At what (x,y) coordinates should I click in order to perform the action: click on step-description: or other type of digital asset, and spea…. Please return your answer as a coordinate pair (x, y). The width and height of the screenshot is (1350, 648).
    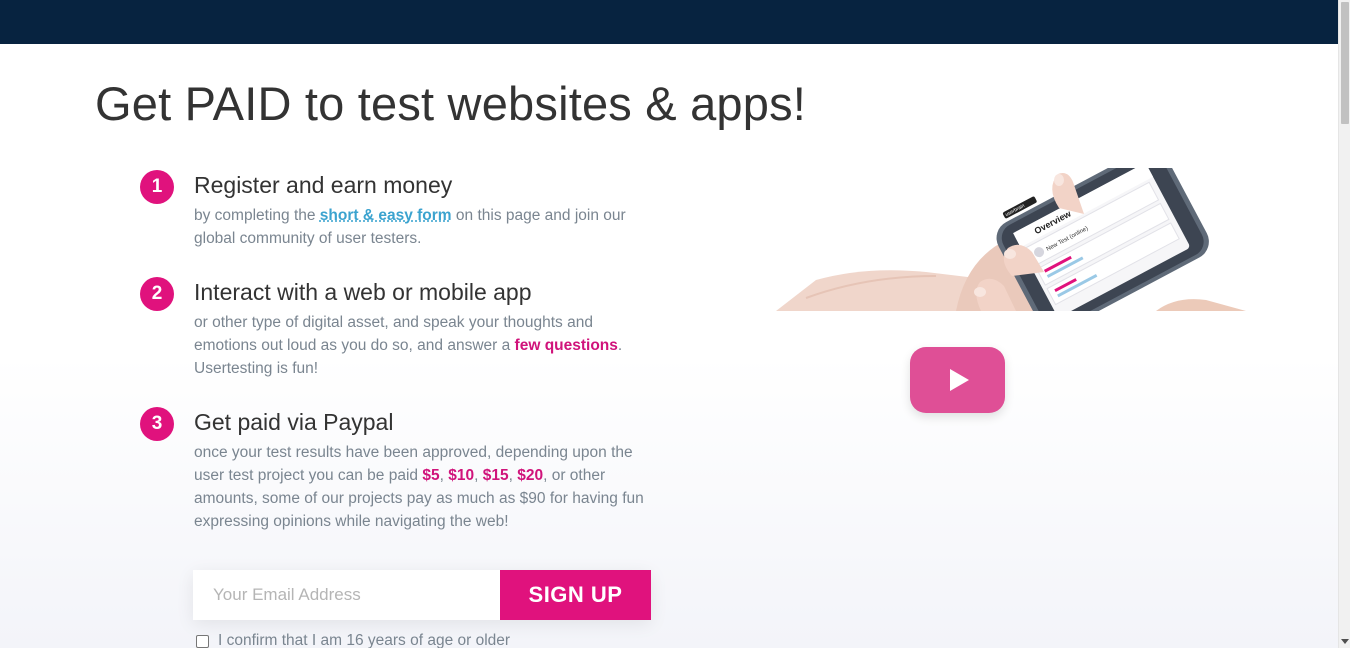
    Looking at the image, I should click on (408, 345).